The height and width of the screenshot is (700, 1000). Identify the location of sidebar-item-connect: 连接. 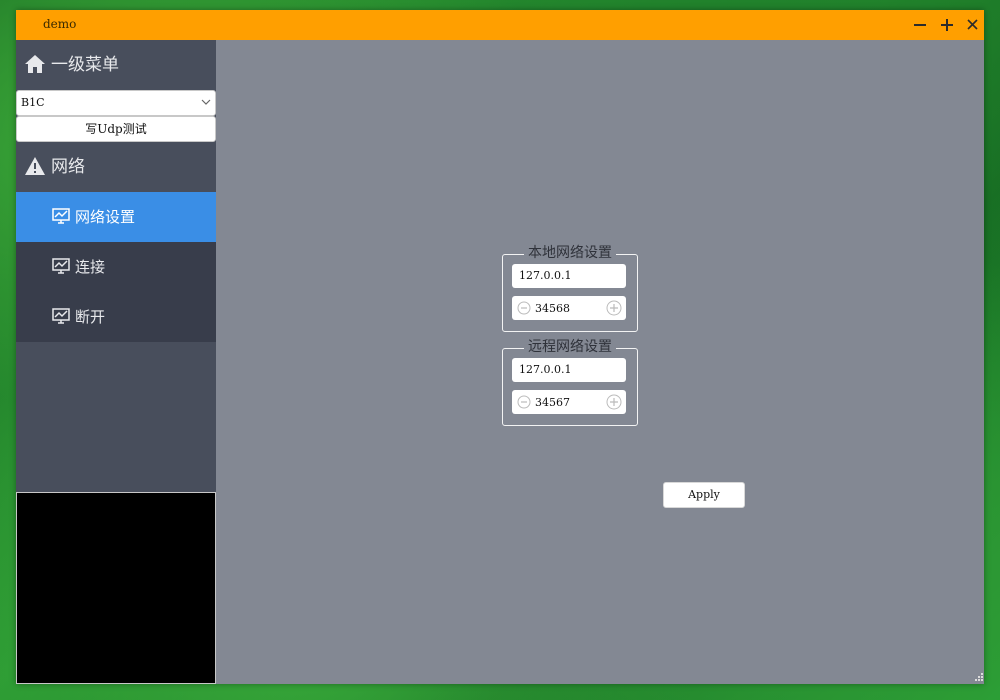
(116, 267).